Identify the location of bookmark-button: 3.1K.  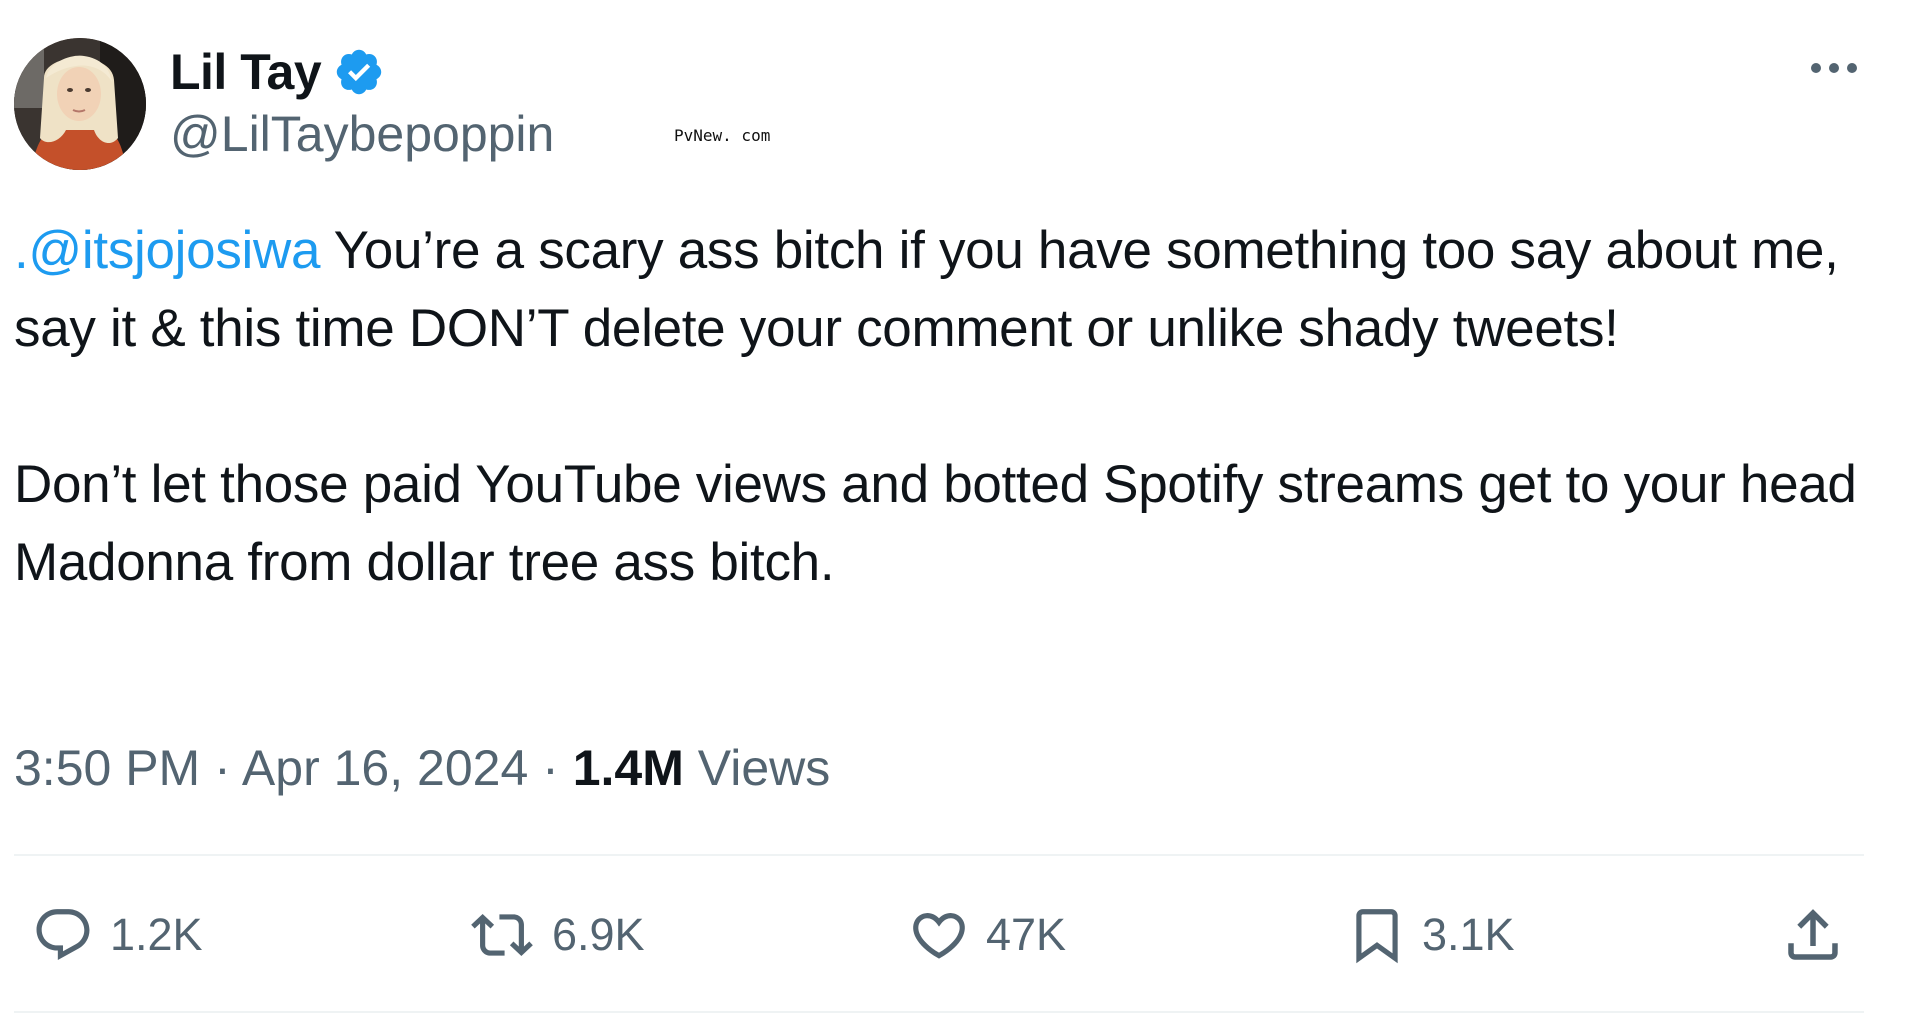
(1430, 935).